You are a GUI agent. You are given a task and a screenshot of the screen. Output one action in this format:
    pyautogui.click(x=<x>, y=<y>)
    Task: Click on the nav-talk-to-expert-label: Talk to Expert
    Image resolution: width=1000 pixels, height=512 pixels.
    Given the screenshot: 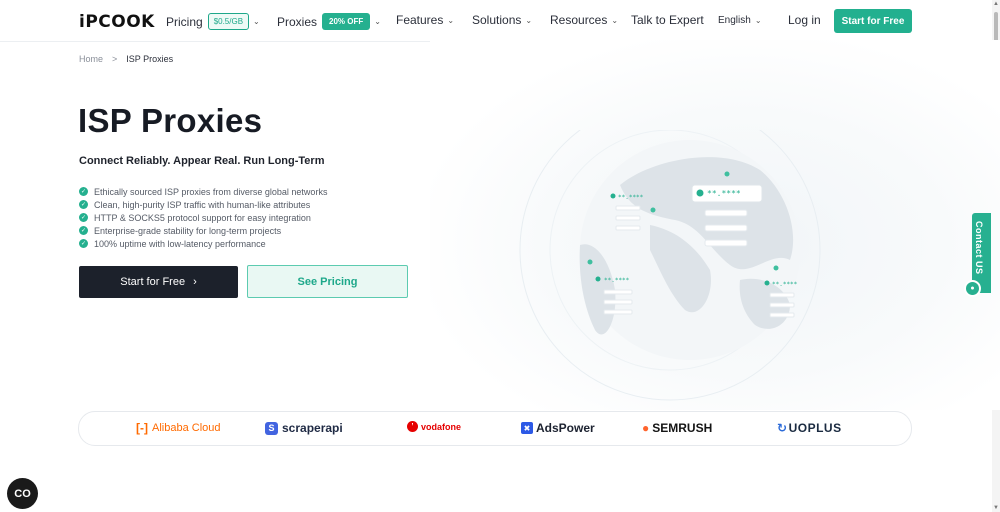 What is the action you would take?
    pyautogui.click(x=667, y=20)
    